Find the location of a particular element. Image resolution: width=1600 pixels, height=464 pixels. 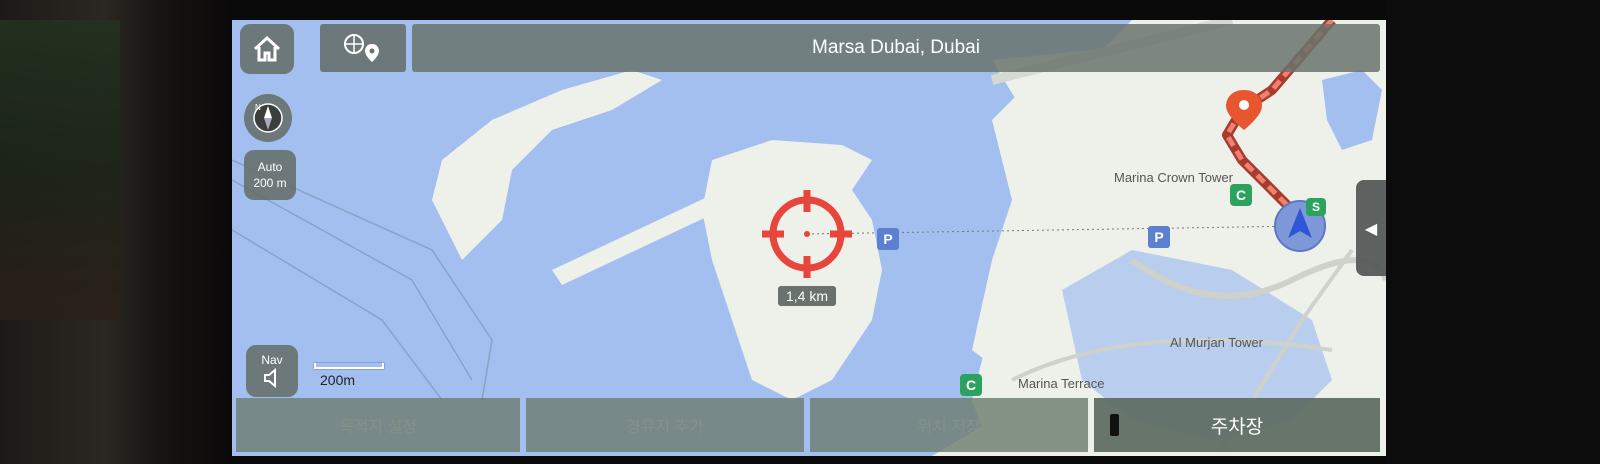

zoom-mode-button: Auto 200 m is located at coordinates (270, 175).